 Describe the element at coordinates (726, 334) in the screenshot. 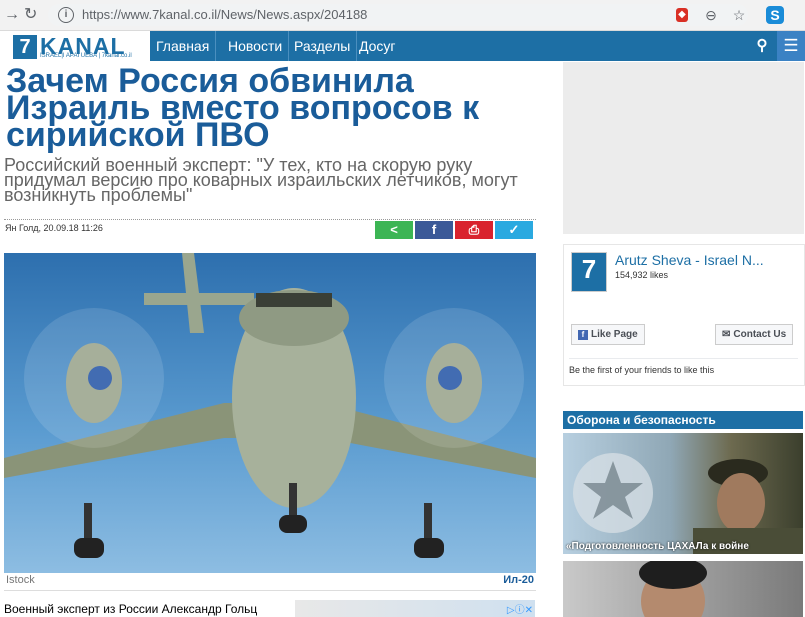

I see `envelope-icon: ✉` at that location.